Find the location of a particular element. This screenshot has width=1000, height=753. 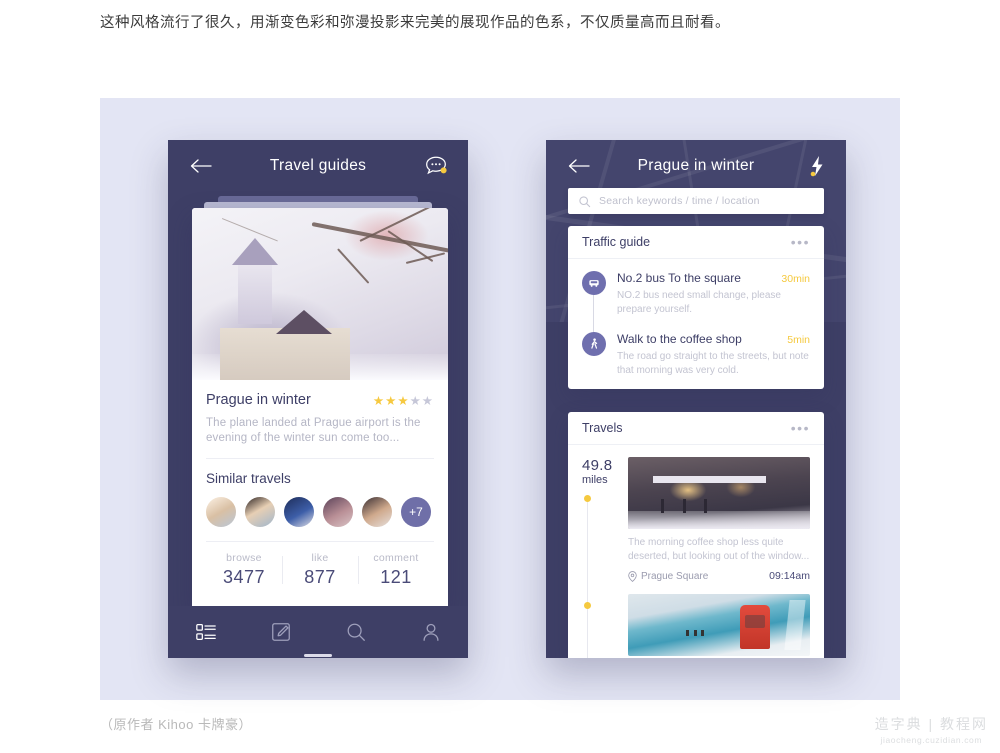

travels-title: Travels is located at coordinates (602, 428).